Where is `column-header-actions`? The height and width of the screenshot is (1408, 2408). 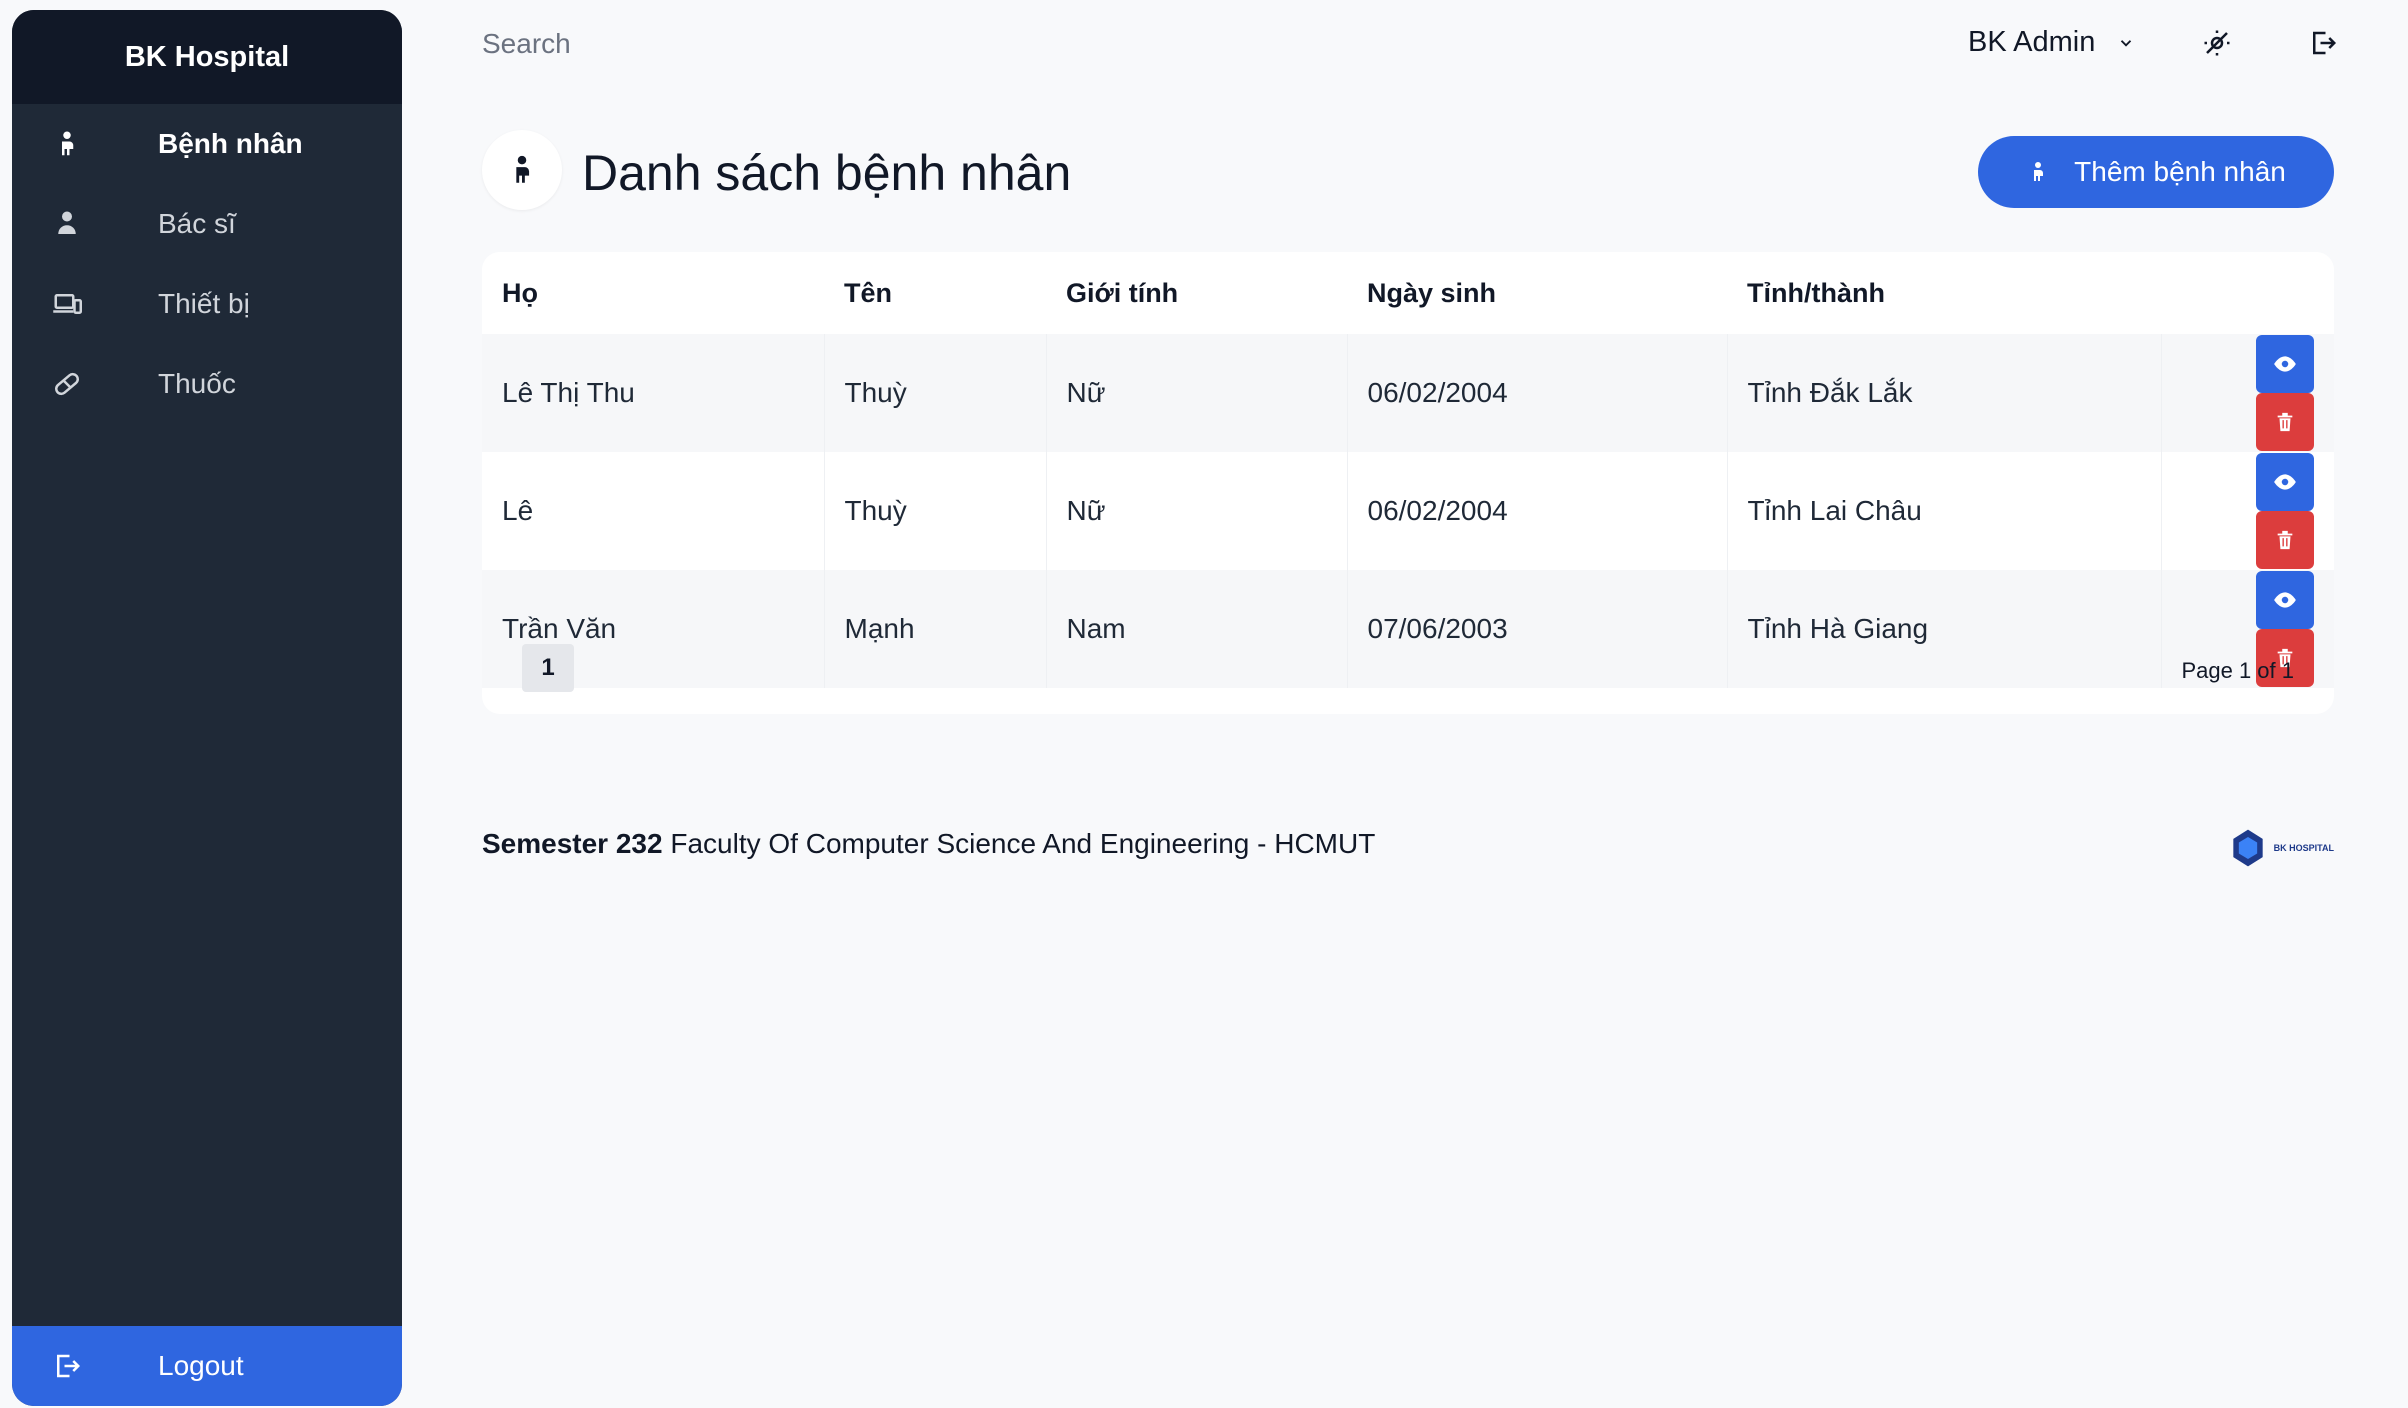
column-header-actions is located at coordinates (2247, 293).